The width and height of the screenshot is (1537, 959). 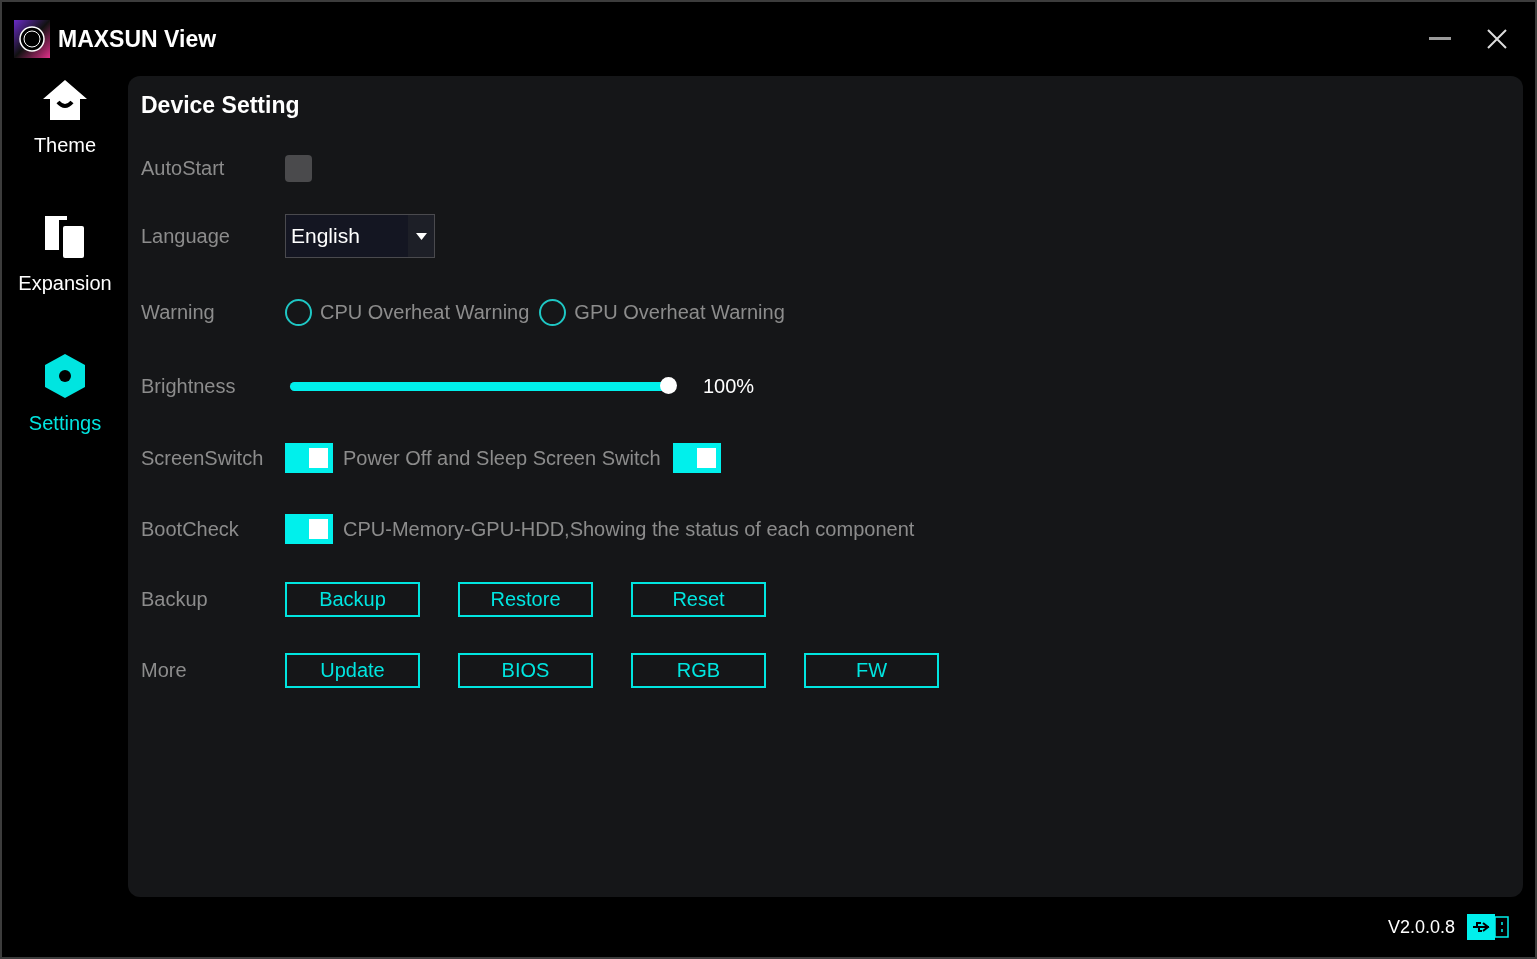 What do you see at coordinates (137, 39) in the screenshot?
I see `window-title: MAXSUN View` at bounding box center [137, 39].